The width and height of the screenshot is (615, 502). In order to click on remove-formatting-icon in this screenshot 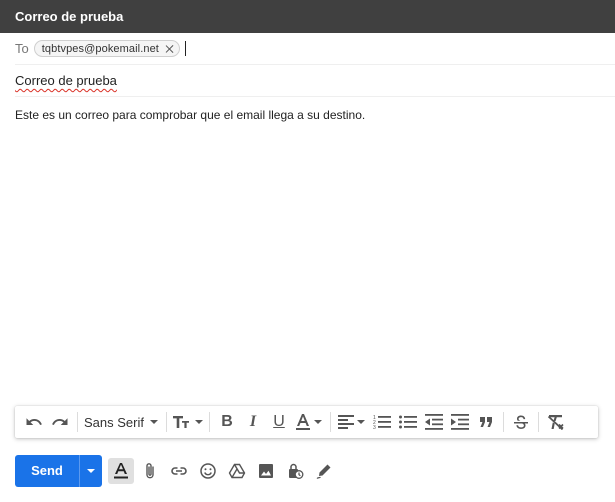, I will do `click(556, 422)`.